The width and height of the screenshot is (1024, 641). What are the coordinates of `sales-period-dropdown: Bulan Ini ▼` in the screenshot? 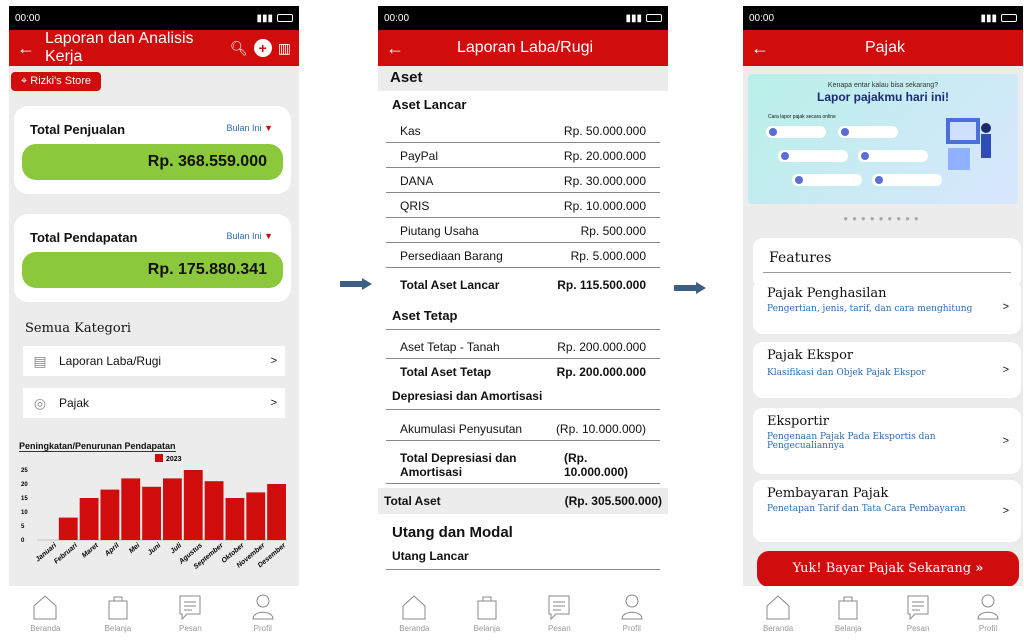 It's located at (250, 128).